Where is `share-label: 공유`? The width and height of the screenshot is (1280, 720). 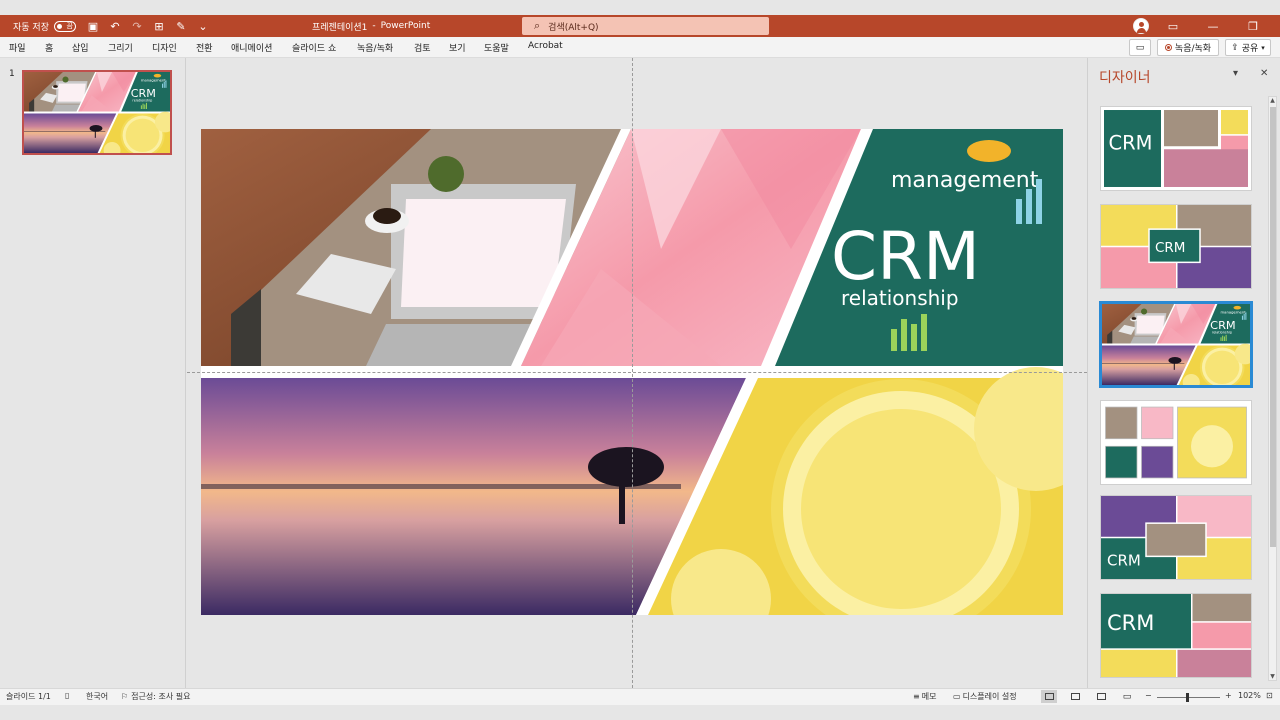 share-label: 공유 is located at coordinates (1250, 49).